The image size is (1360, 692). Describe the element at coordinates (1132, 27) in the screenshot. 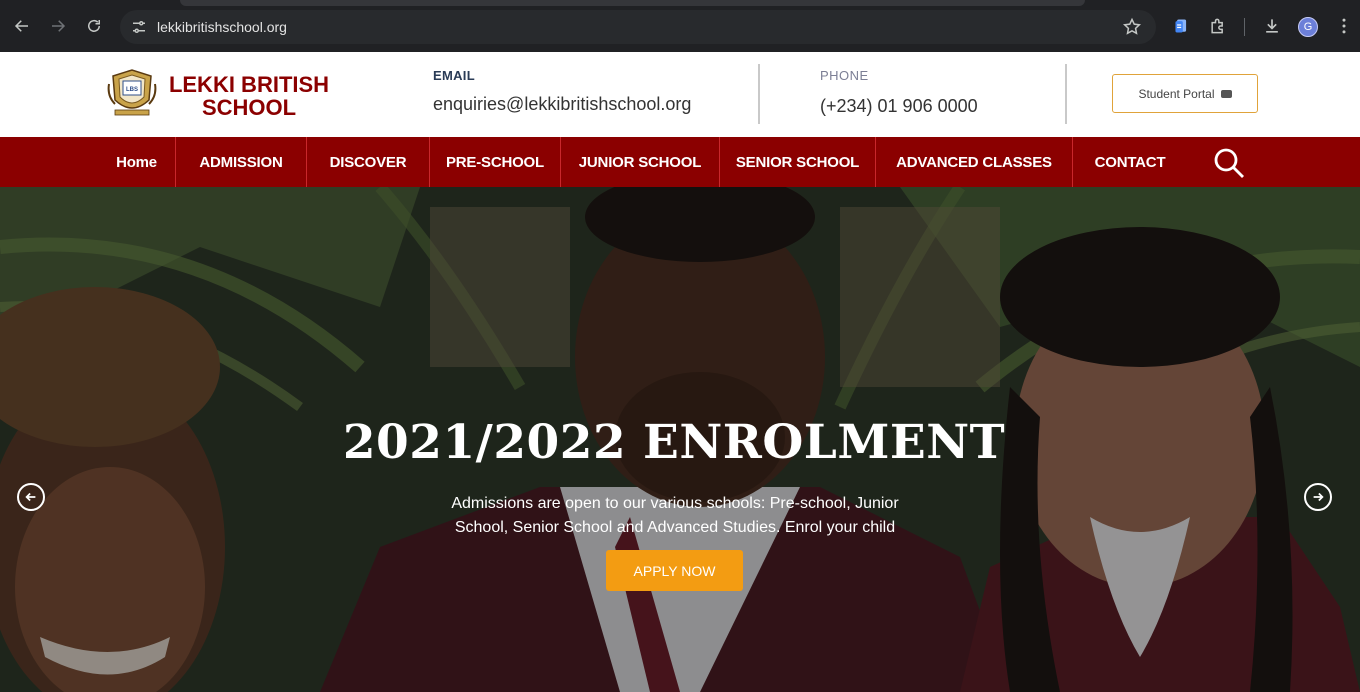

I see `star-icon` at that location.